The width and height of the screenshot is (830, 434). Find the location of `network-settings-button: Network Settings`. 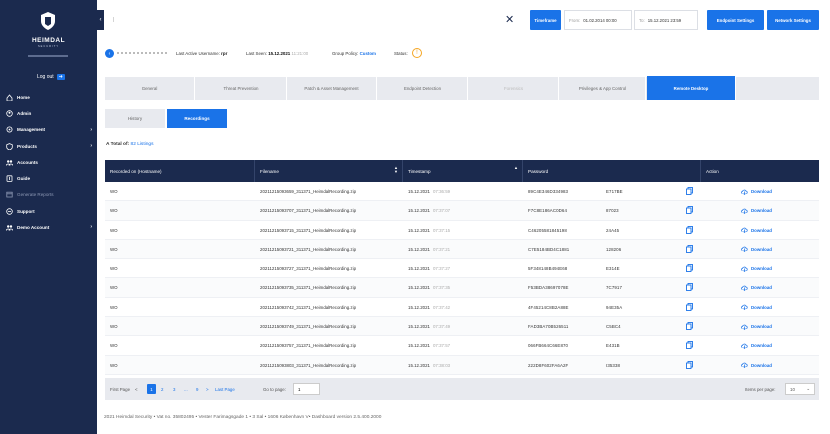

network-settings-button: Network Settings is located at coordinates (793, 20).